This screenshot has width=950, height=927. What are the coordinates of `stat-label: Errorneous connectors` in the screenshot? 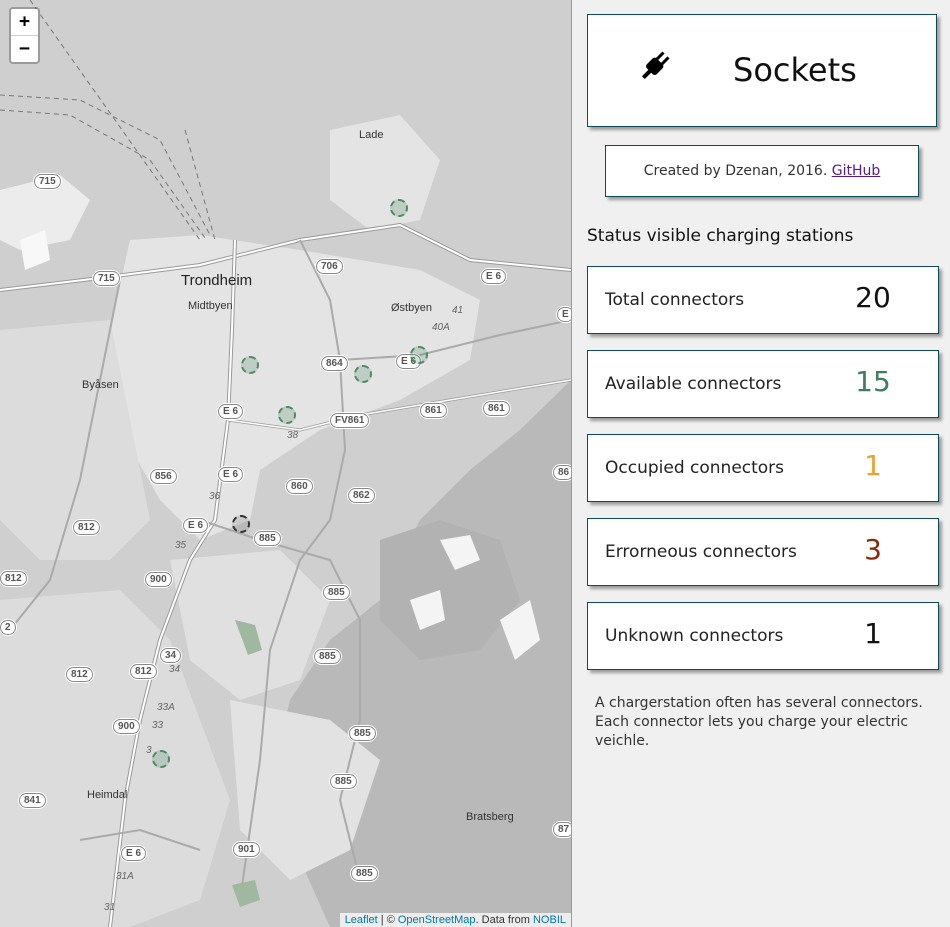 It's located at (701, 552).